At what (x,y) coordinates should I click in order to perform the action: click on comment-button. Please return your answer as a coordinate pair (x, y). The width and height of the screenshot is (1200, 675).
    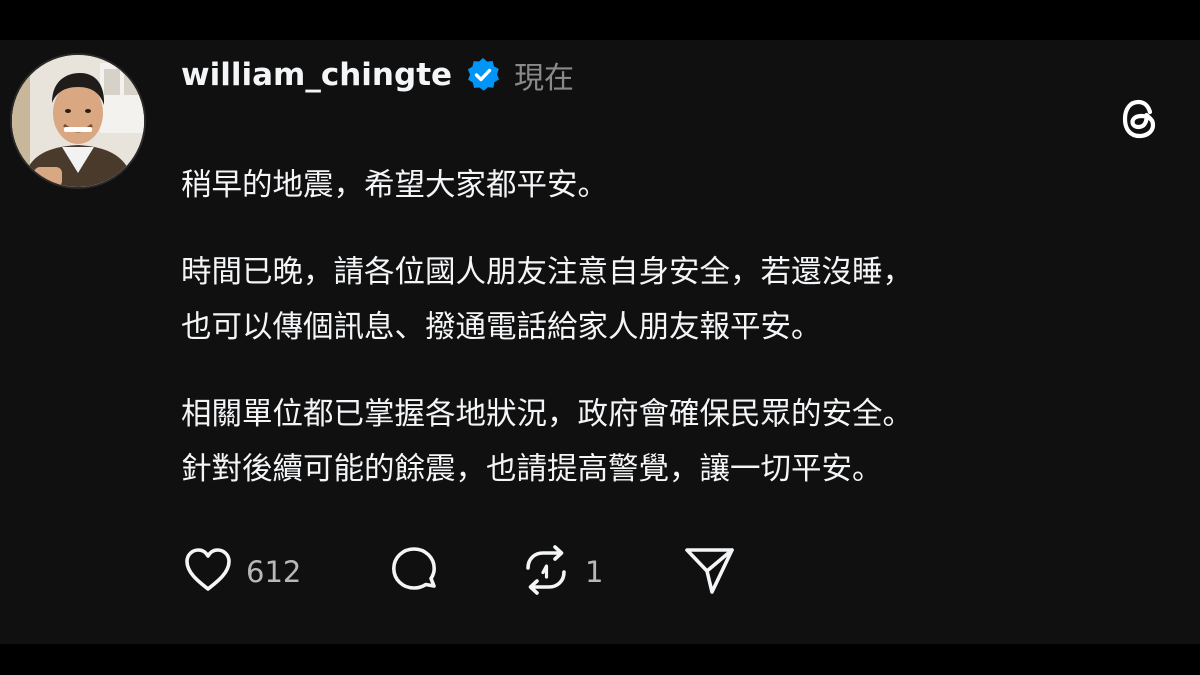
    Looking at the image, I should click on (414, 572).